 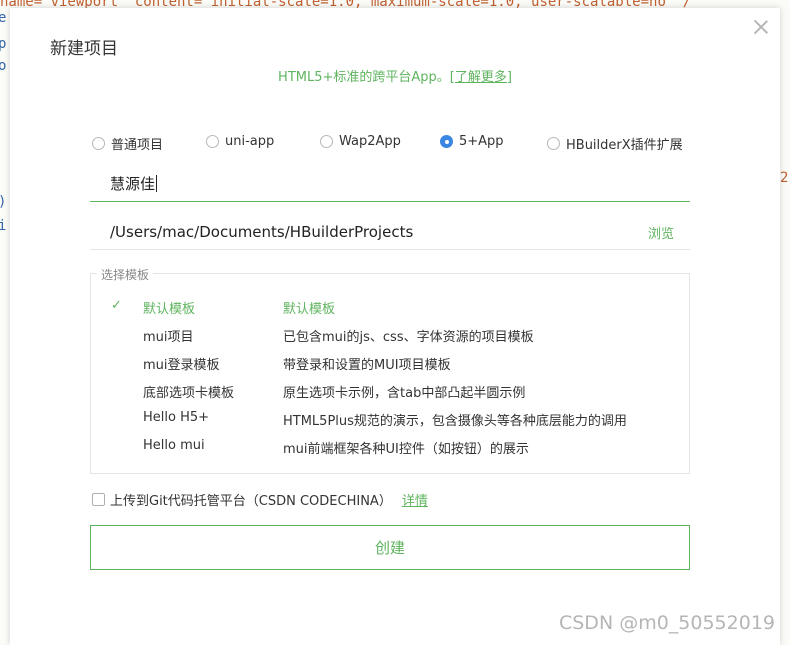 I want to click on dialog-subtitle: HTML5+标准的跨平台App。[了解更多], so click(x=395, y=75).